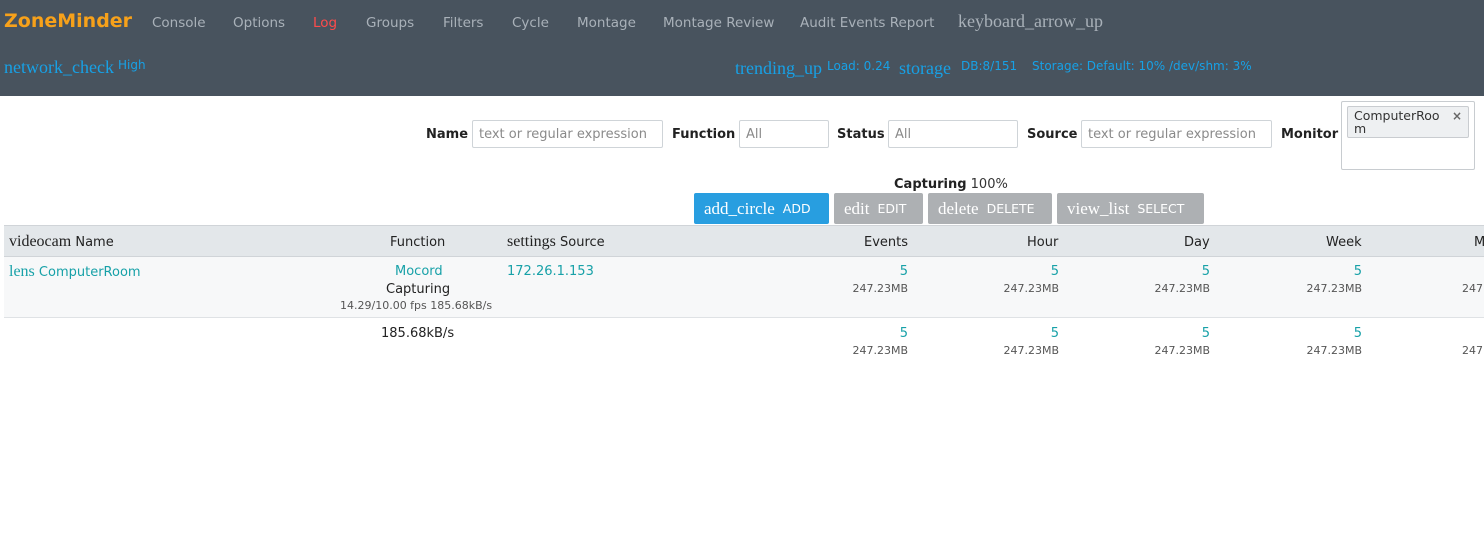  What do you see at coordinates (1030, 21) in the screenshot?
I see `keyboard-arrow-up-icon: keyboard_arrow_up` at bounding box center [1030, 21].